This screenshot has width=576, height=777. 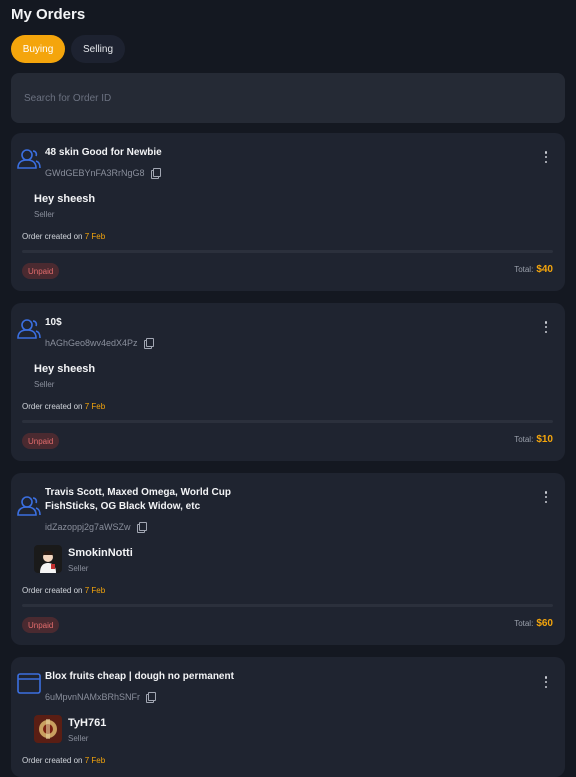 I want to click on tab-buying: Buying, so click(x=38, y=49).